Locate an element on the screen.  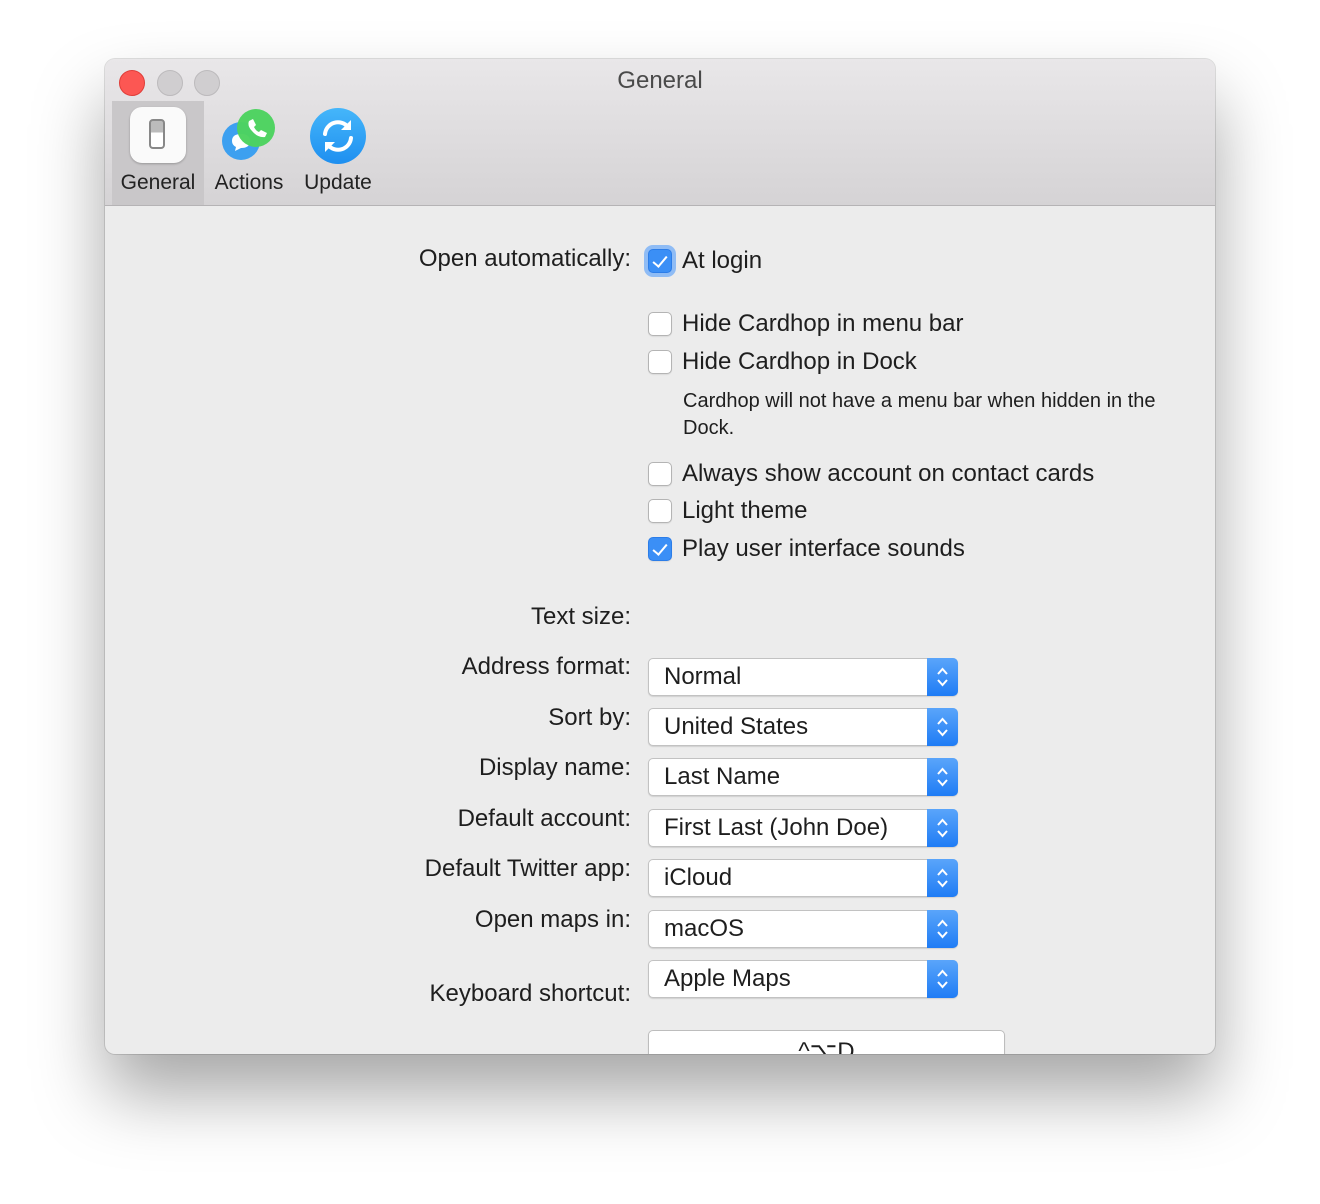
tab-actions: Actions is located at coordinates (249, 153).